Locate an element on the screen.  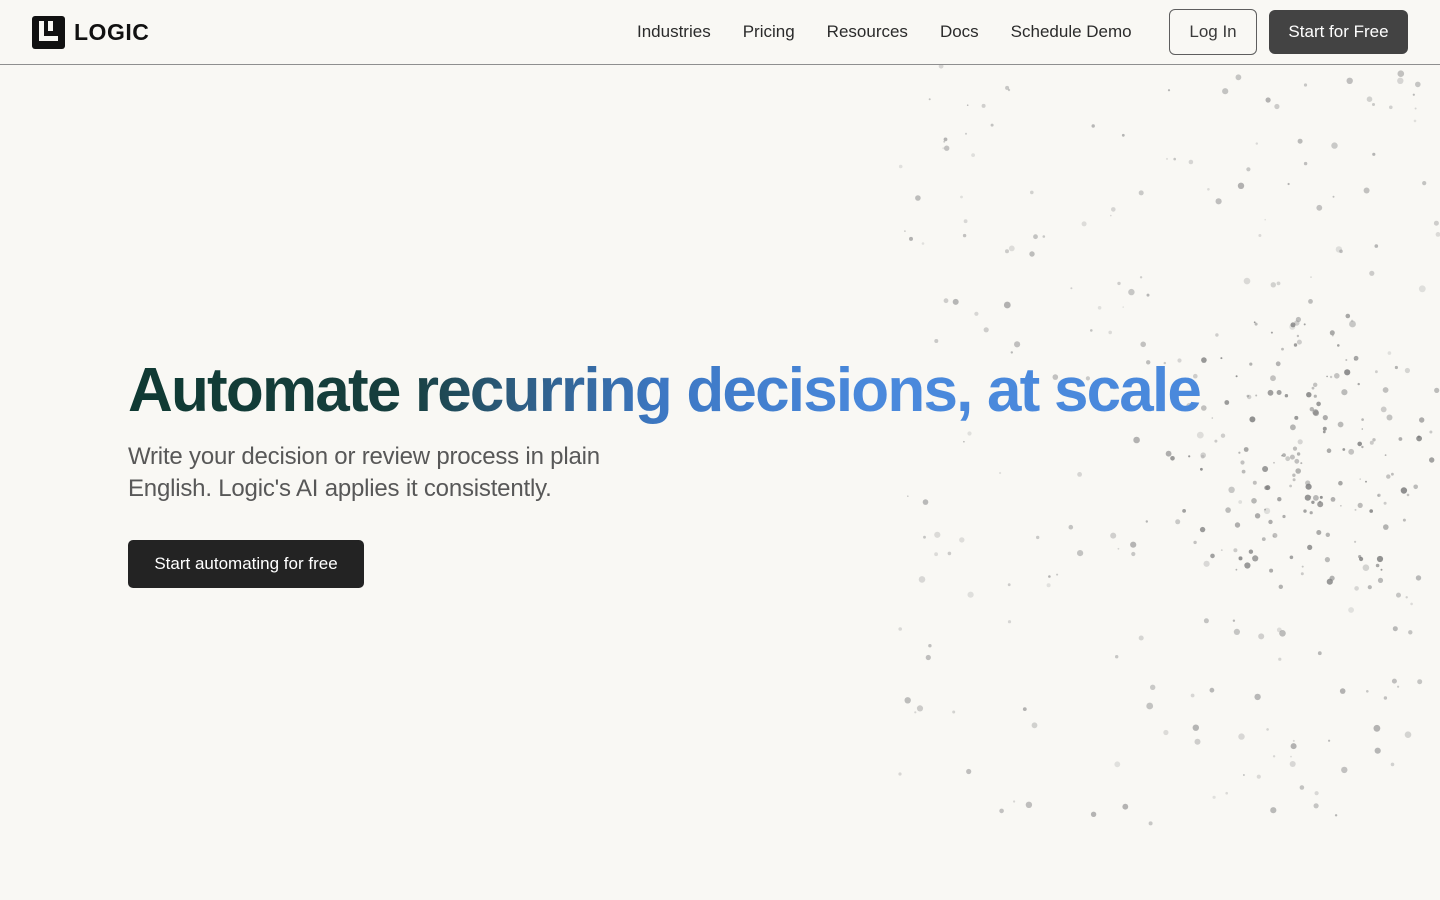
nav-link-pricing: Pricing is located at coordinates (769, 32).